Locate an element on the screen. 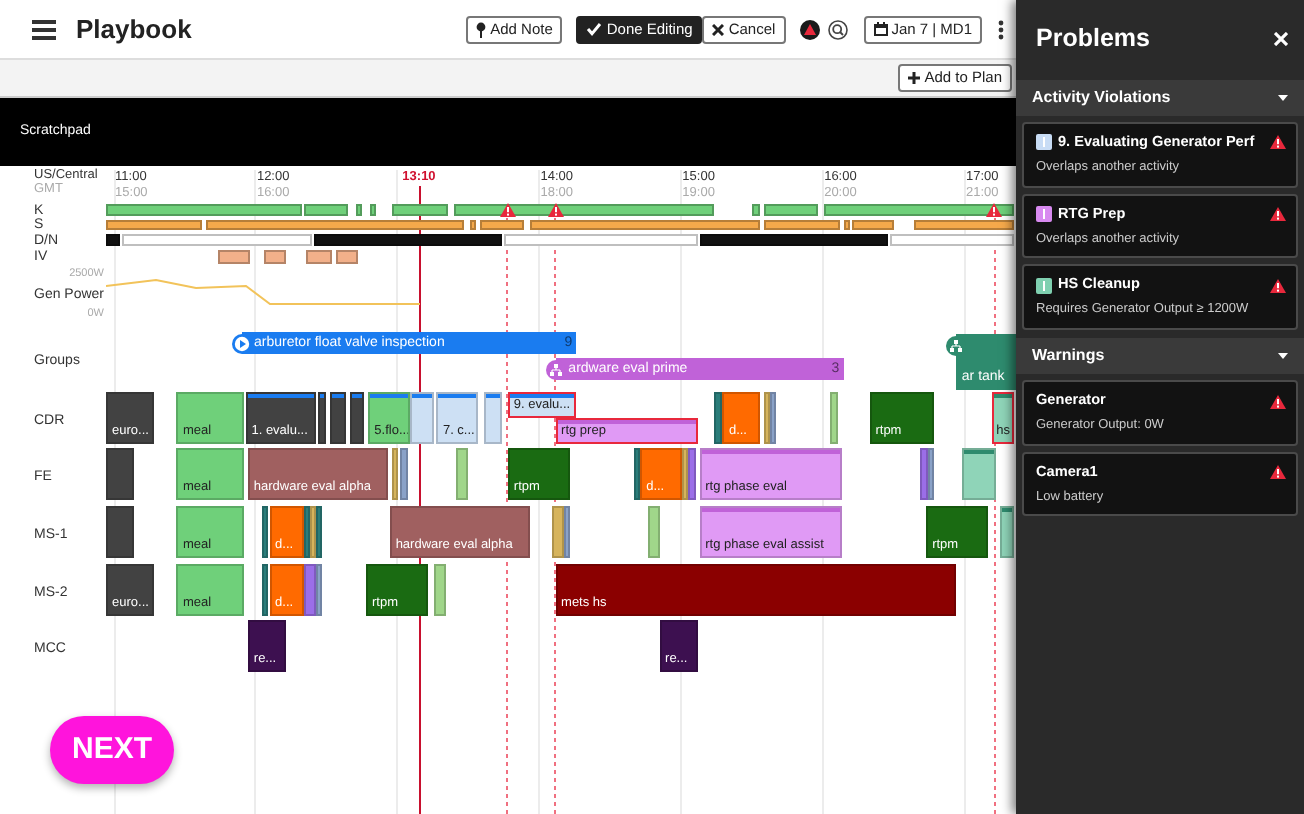  check-icon is located at coordinates (594, 29).